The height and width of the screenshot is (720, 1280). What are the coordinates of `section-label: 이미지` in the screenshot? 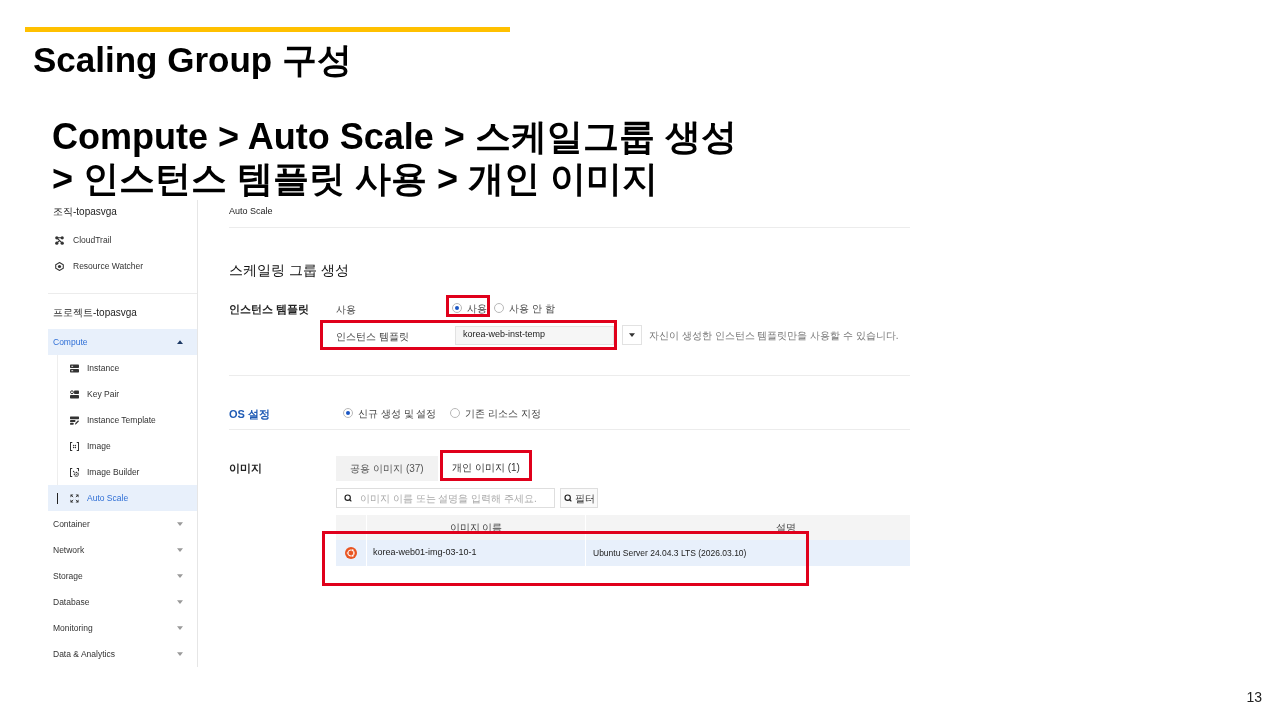 It's located at (245, 469).